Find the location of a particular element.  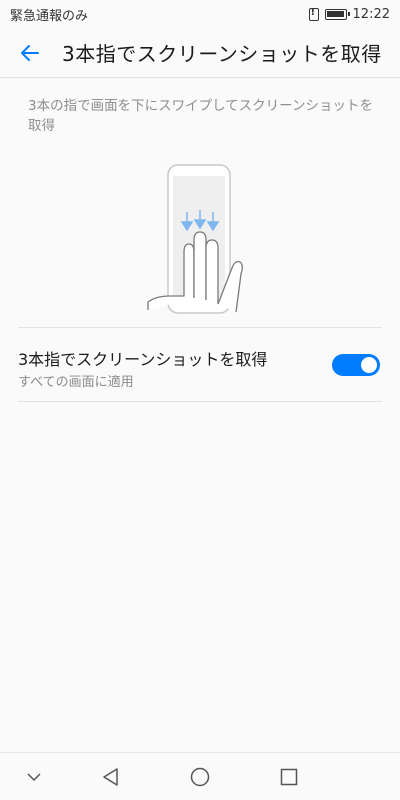

app-header: 3本指でスクリーンショットを取得 is located at coordinates (200, 53).